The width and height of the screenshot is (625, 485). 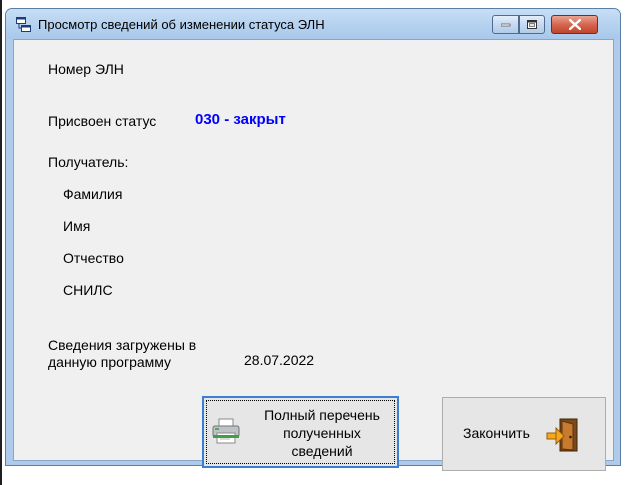 I want to click on full-list-line1: Полный перечень, so click(x=322, y=415).